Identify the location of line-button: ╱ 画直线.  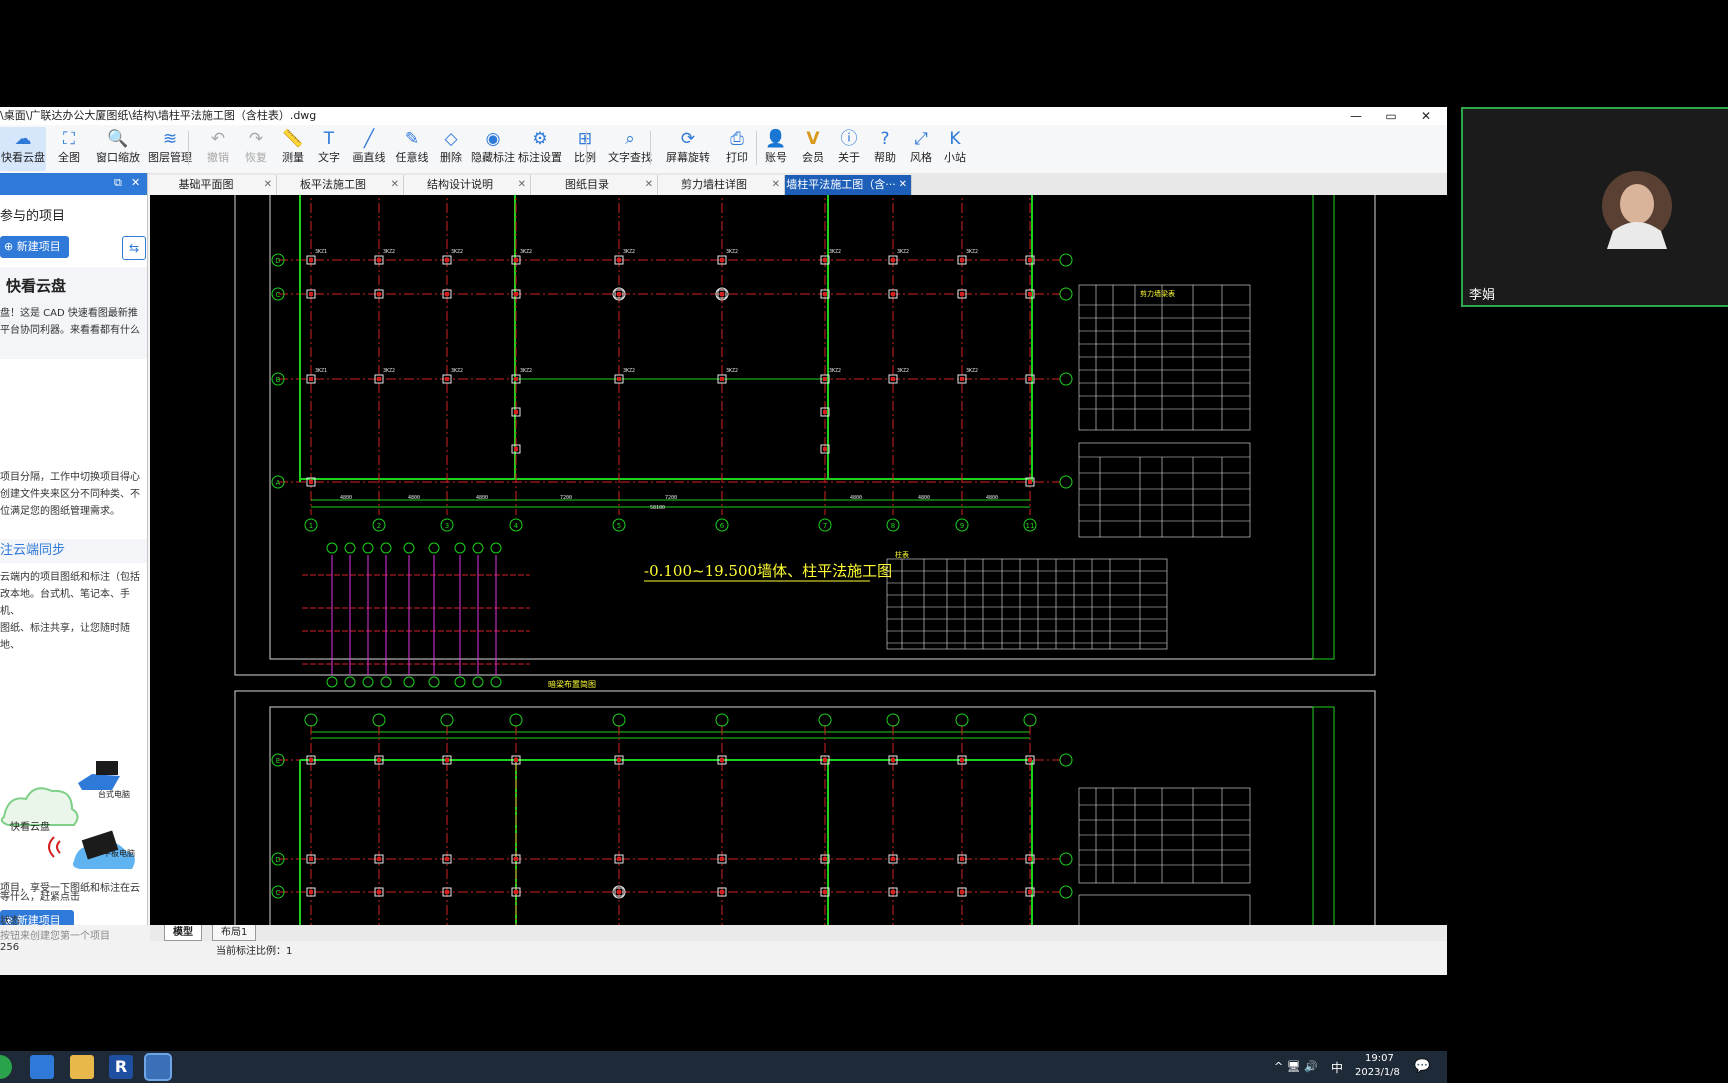
(369, 149).